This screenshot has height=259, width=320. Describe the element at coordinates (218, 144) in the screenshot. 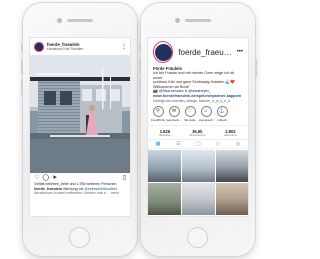

I see `reels-icon: ▷` at that location.